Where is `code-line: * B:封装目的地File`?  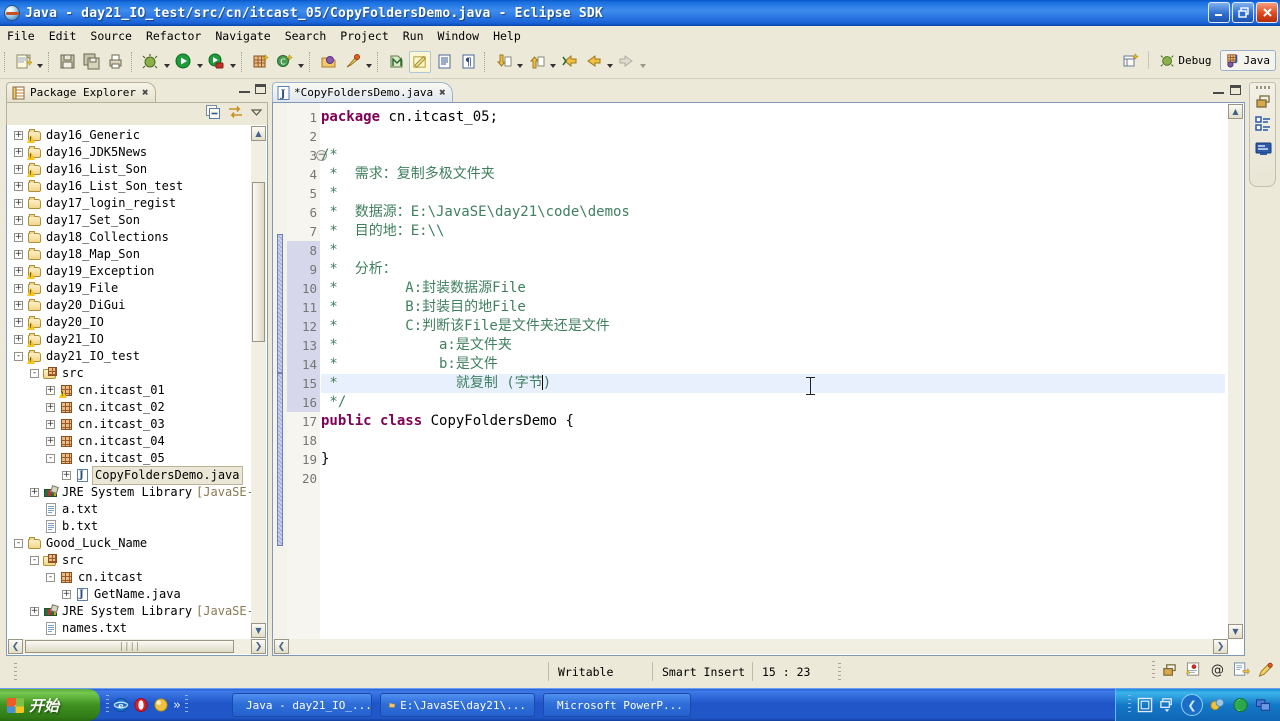 code-line: * B:封装目的地File is located at coordinates (423, 307).